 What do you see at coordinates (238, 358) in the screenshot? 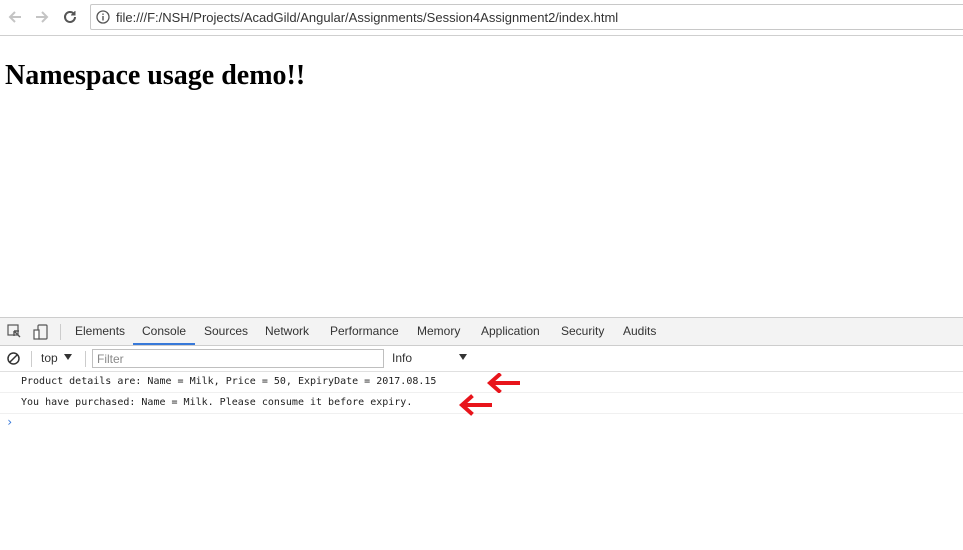
I see `filter-input` at bounding box center [238, 358].